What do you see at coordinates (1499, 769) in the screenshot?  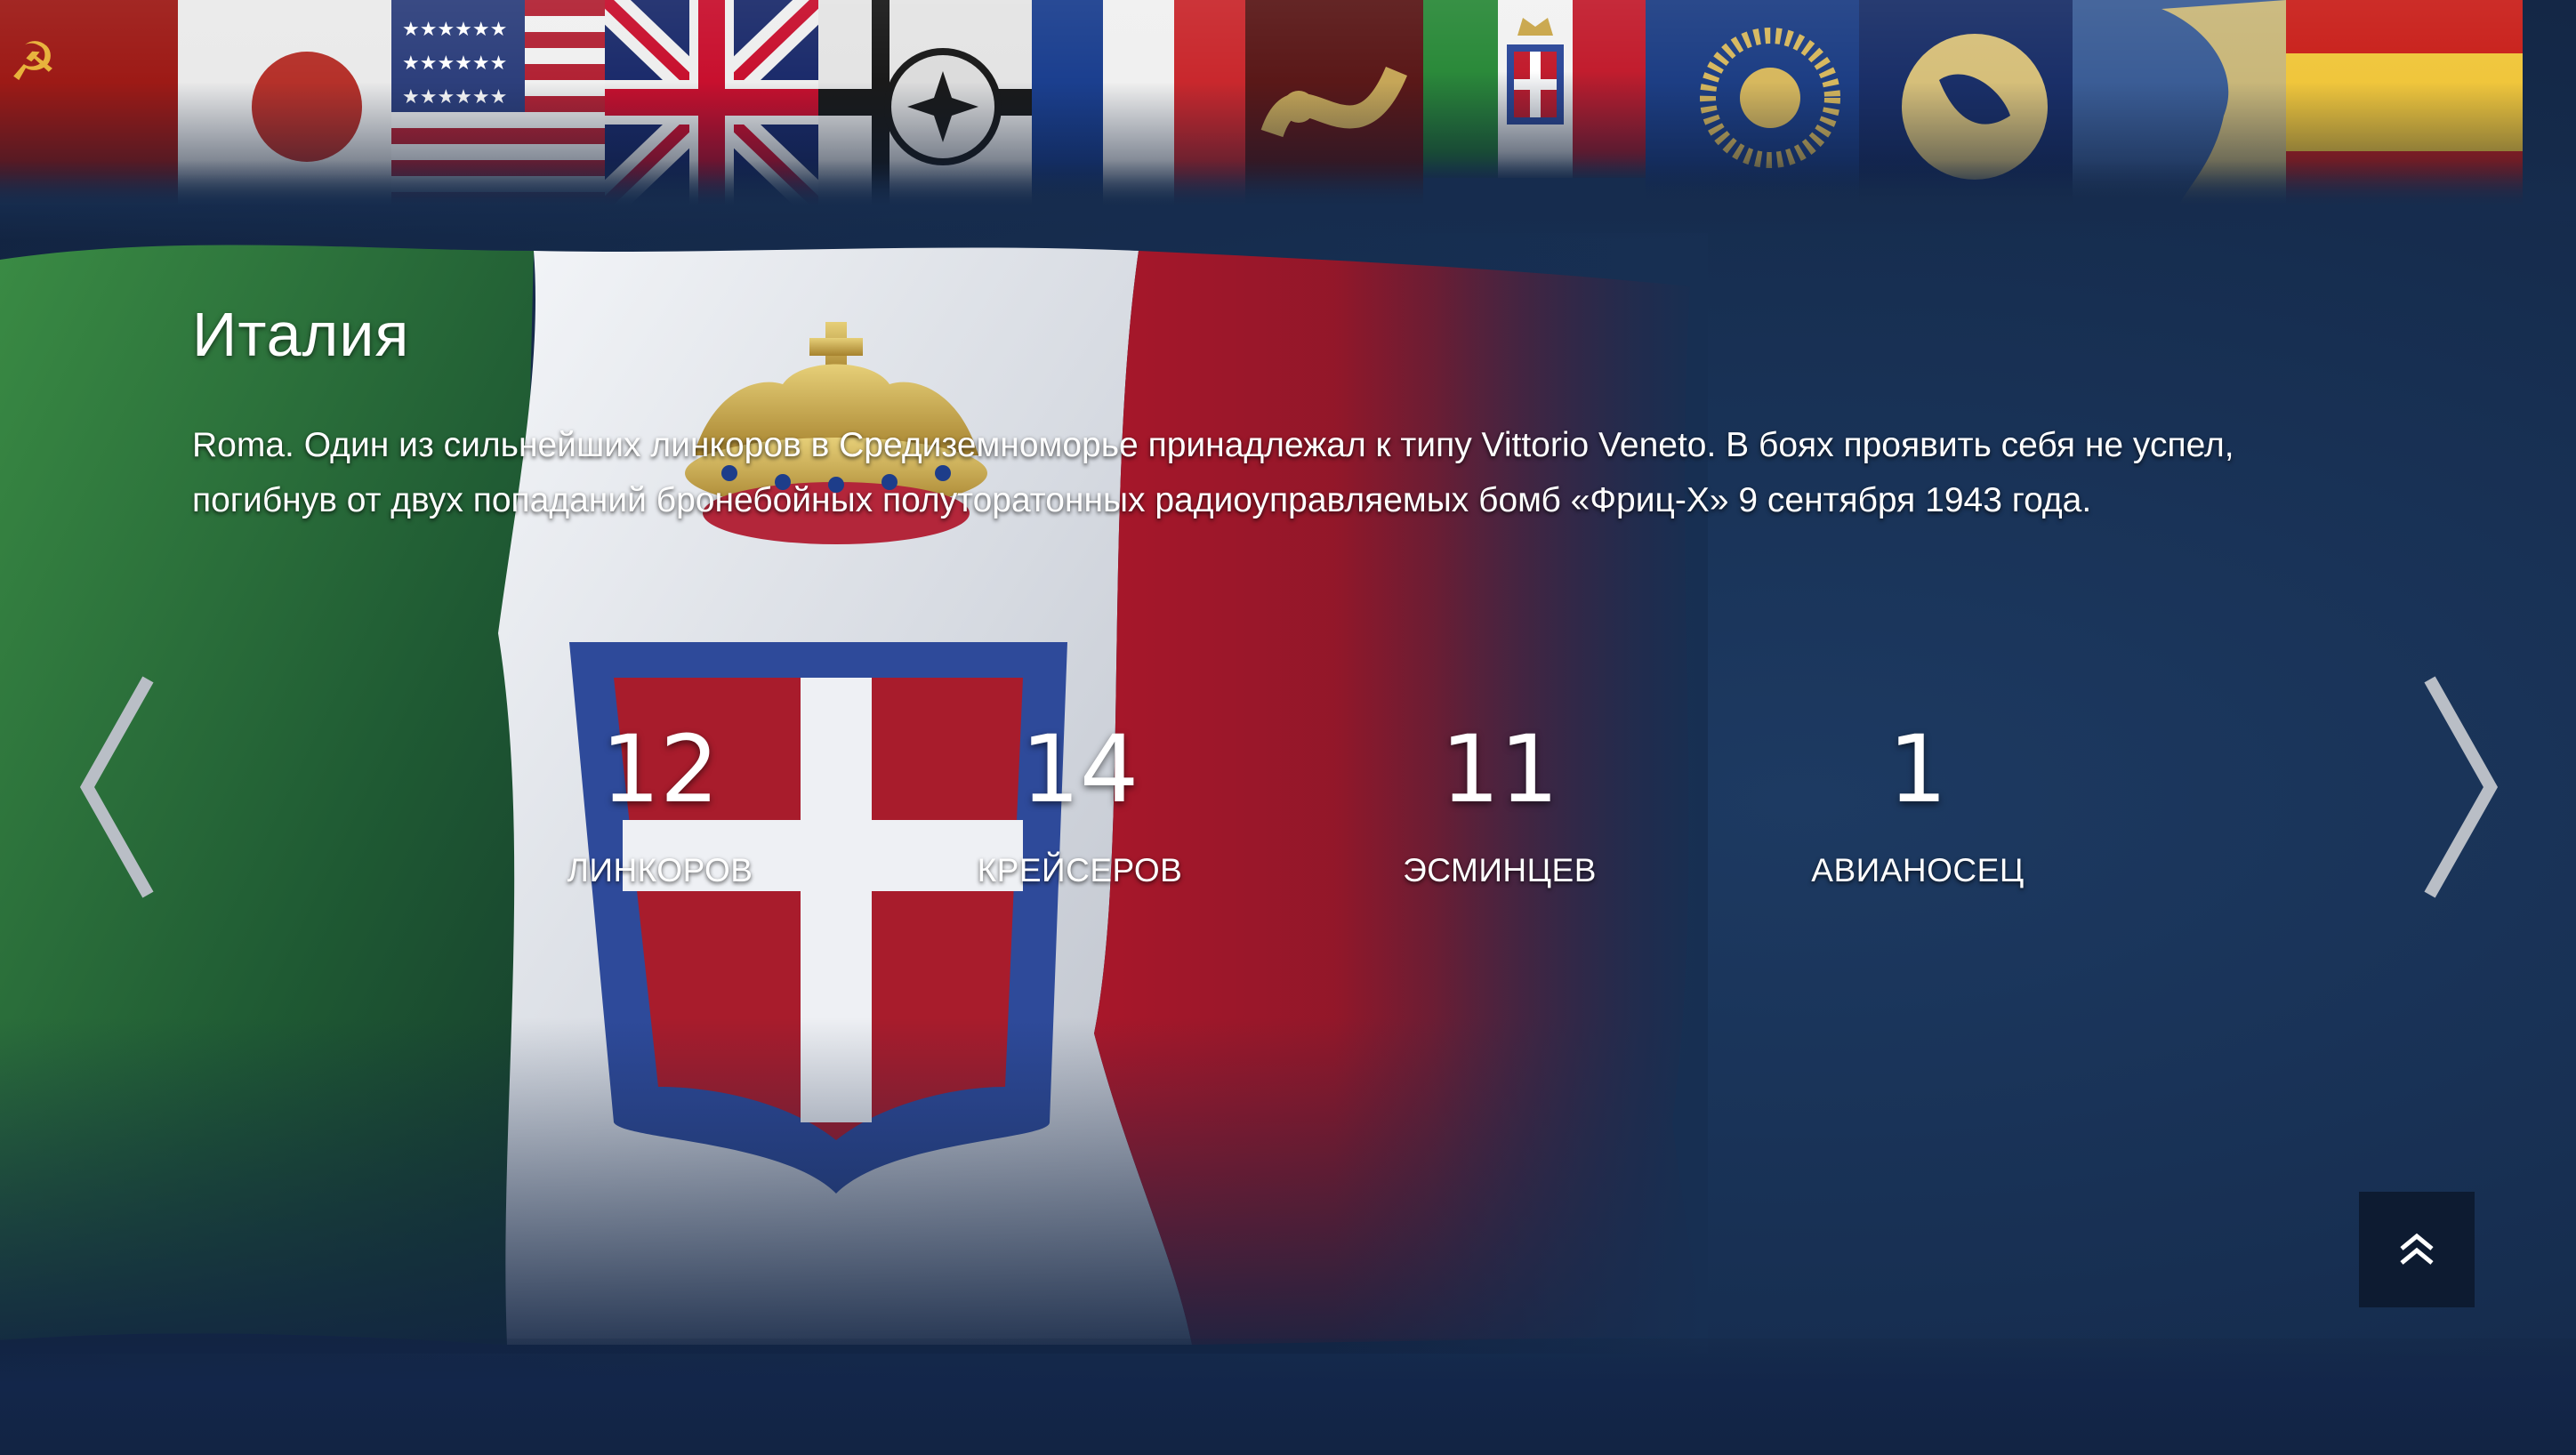 I see `stat-destroyers-value: 11` at bounding box center [1499, 769].